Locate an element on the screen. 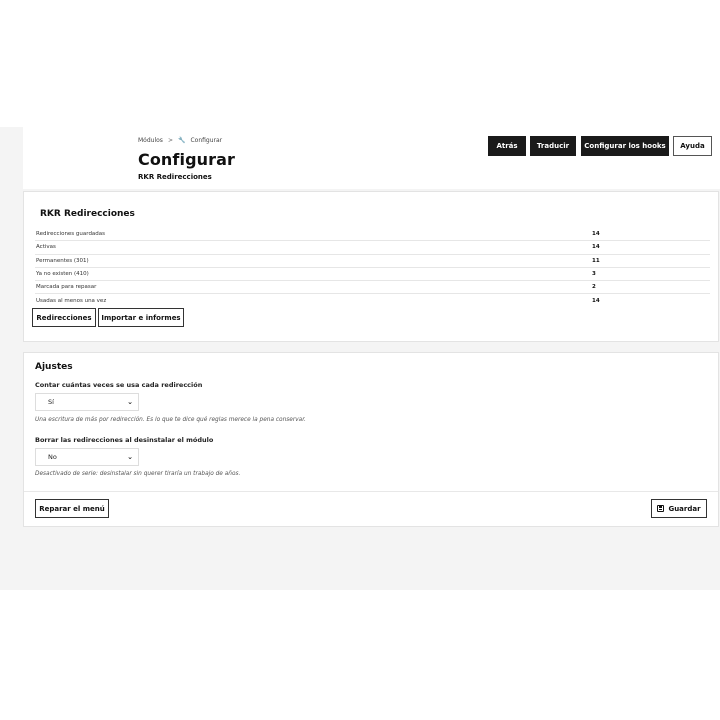 The image size is (720, 720). table-row: Activas 14 is located at coordinates (372, 247).